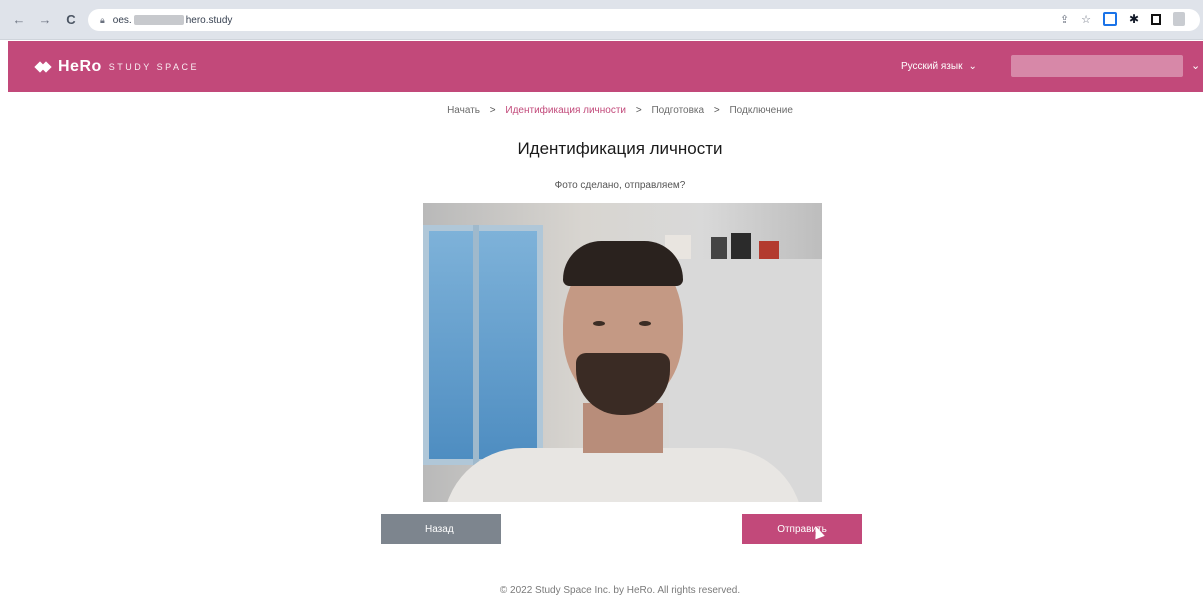 This screenshot has width=1203, height=599. I want to click on url-prefix: oes., so click(122, 20).